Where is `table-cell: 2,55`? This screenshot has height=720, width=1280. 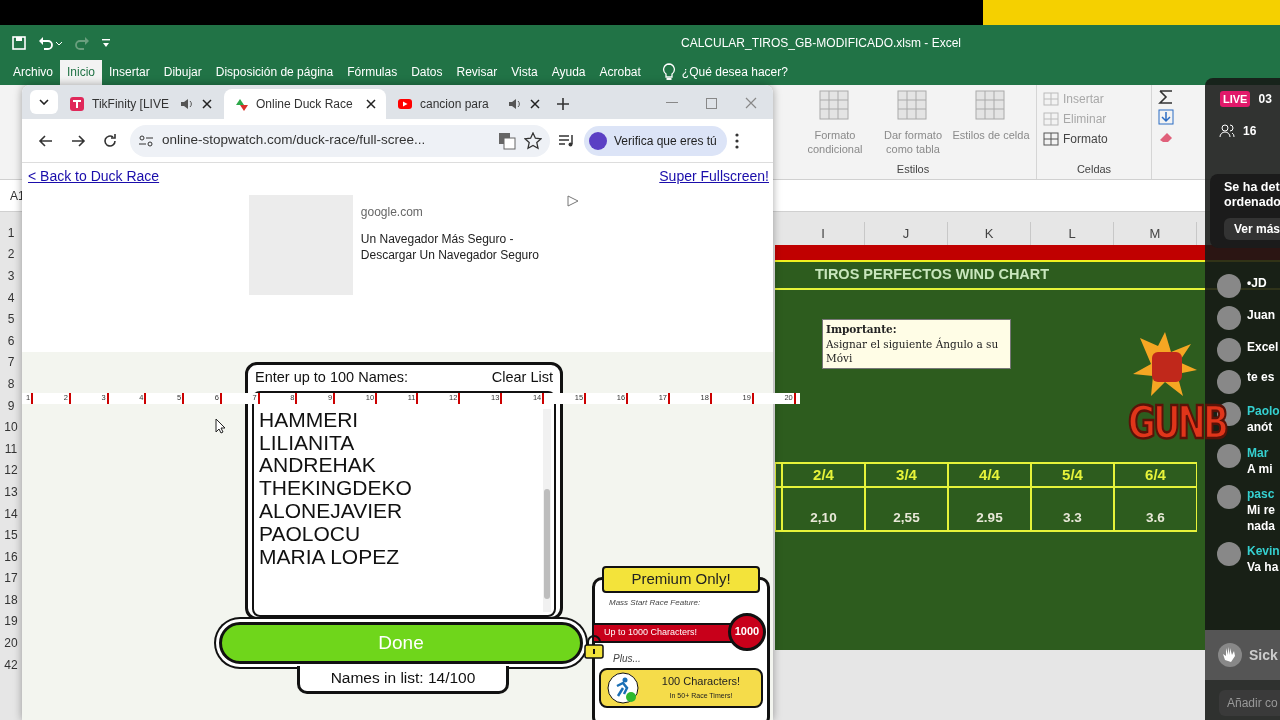 table-cell: 2,55 is located at coordinates (906, 510).